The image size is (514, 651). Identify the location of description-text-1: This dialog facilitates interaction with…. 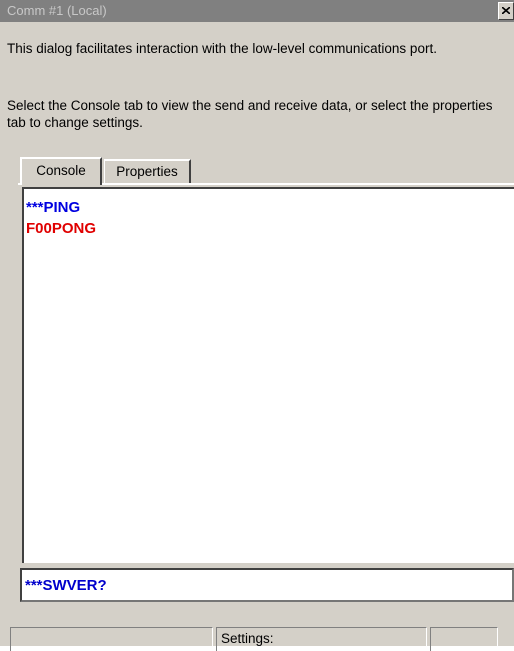
(222, 48).